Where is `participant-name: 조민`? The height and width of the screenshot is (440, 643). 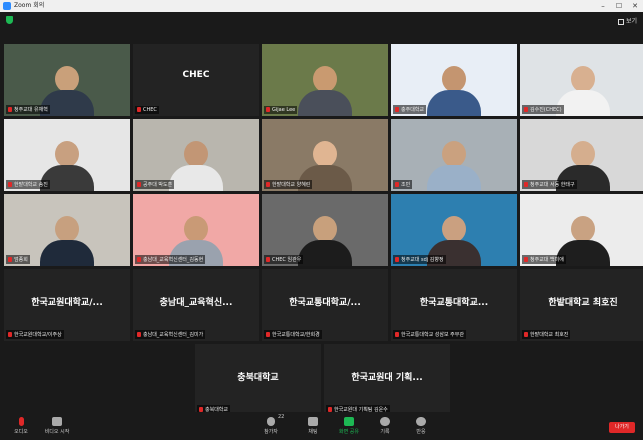
participant-name: 조민 is located at coordinates (406, 185).